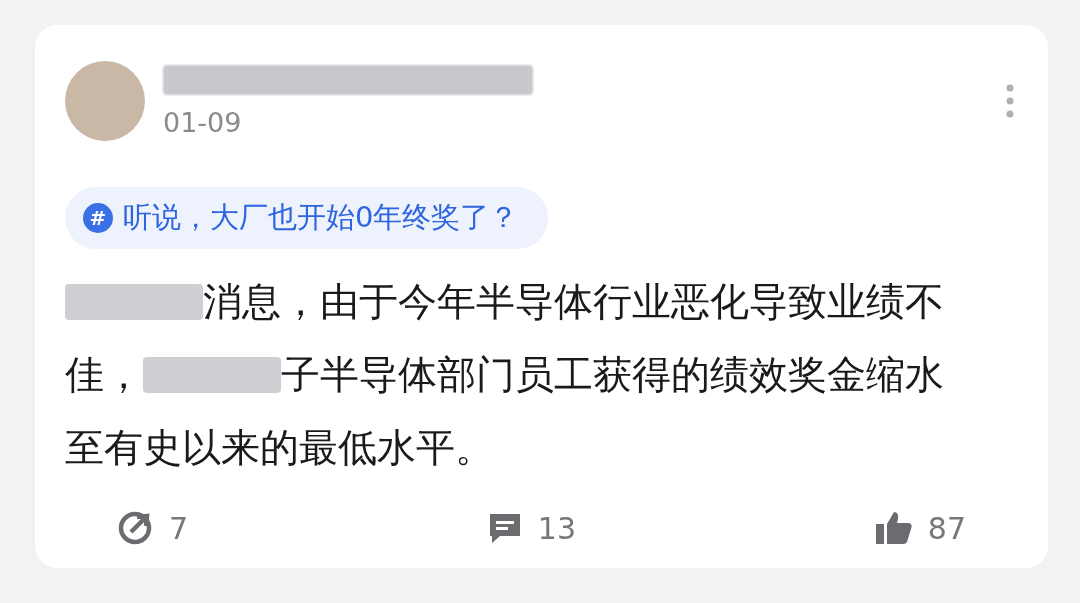  Describe the element at coordinates (203, 122) in the screenshot. I see `post-date: 01-09` at that location.